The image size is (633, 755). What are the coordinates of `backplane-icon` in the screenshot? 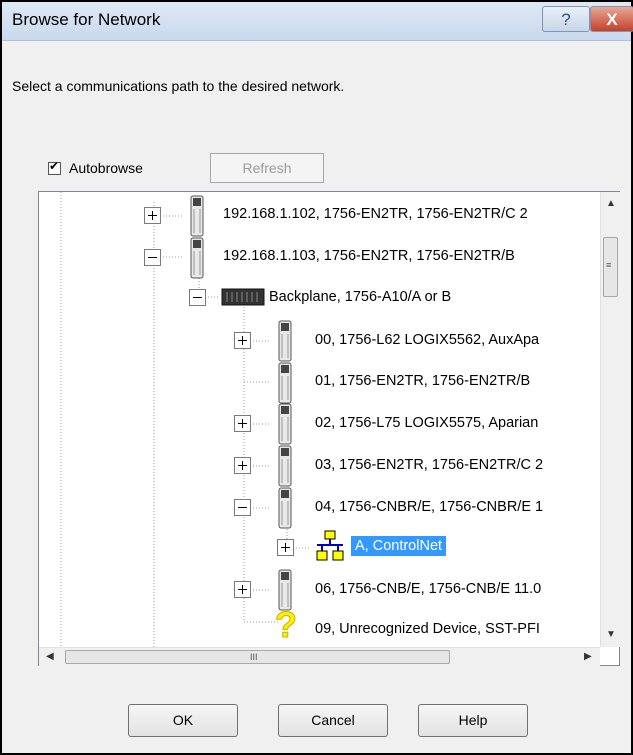 It's located at (243, 297).